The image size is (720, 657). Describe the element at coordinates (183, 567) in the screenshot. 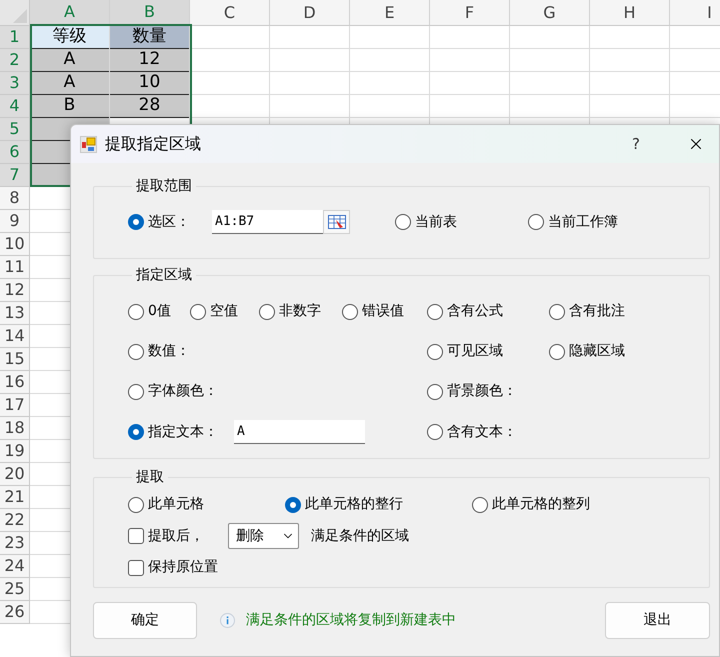

I see `checkbox-label: 保持原位置` at that location.